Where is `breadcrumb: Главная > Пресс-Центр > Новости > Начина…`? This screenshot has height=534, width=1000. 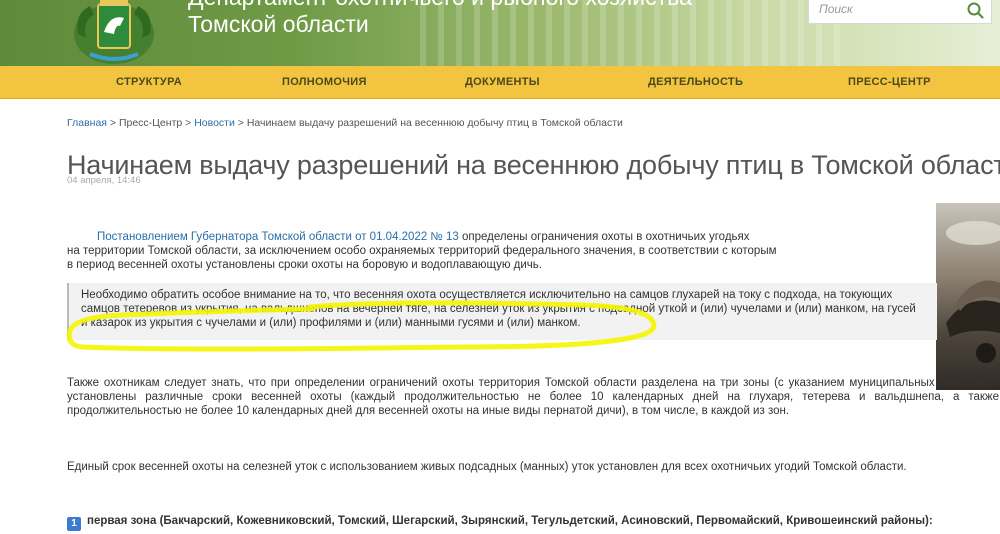 breadcrumb: Главная > Пресс-Центр > Новости > Начина… is located at coordinates (345, 123).